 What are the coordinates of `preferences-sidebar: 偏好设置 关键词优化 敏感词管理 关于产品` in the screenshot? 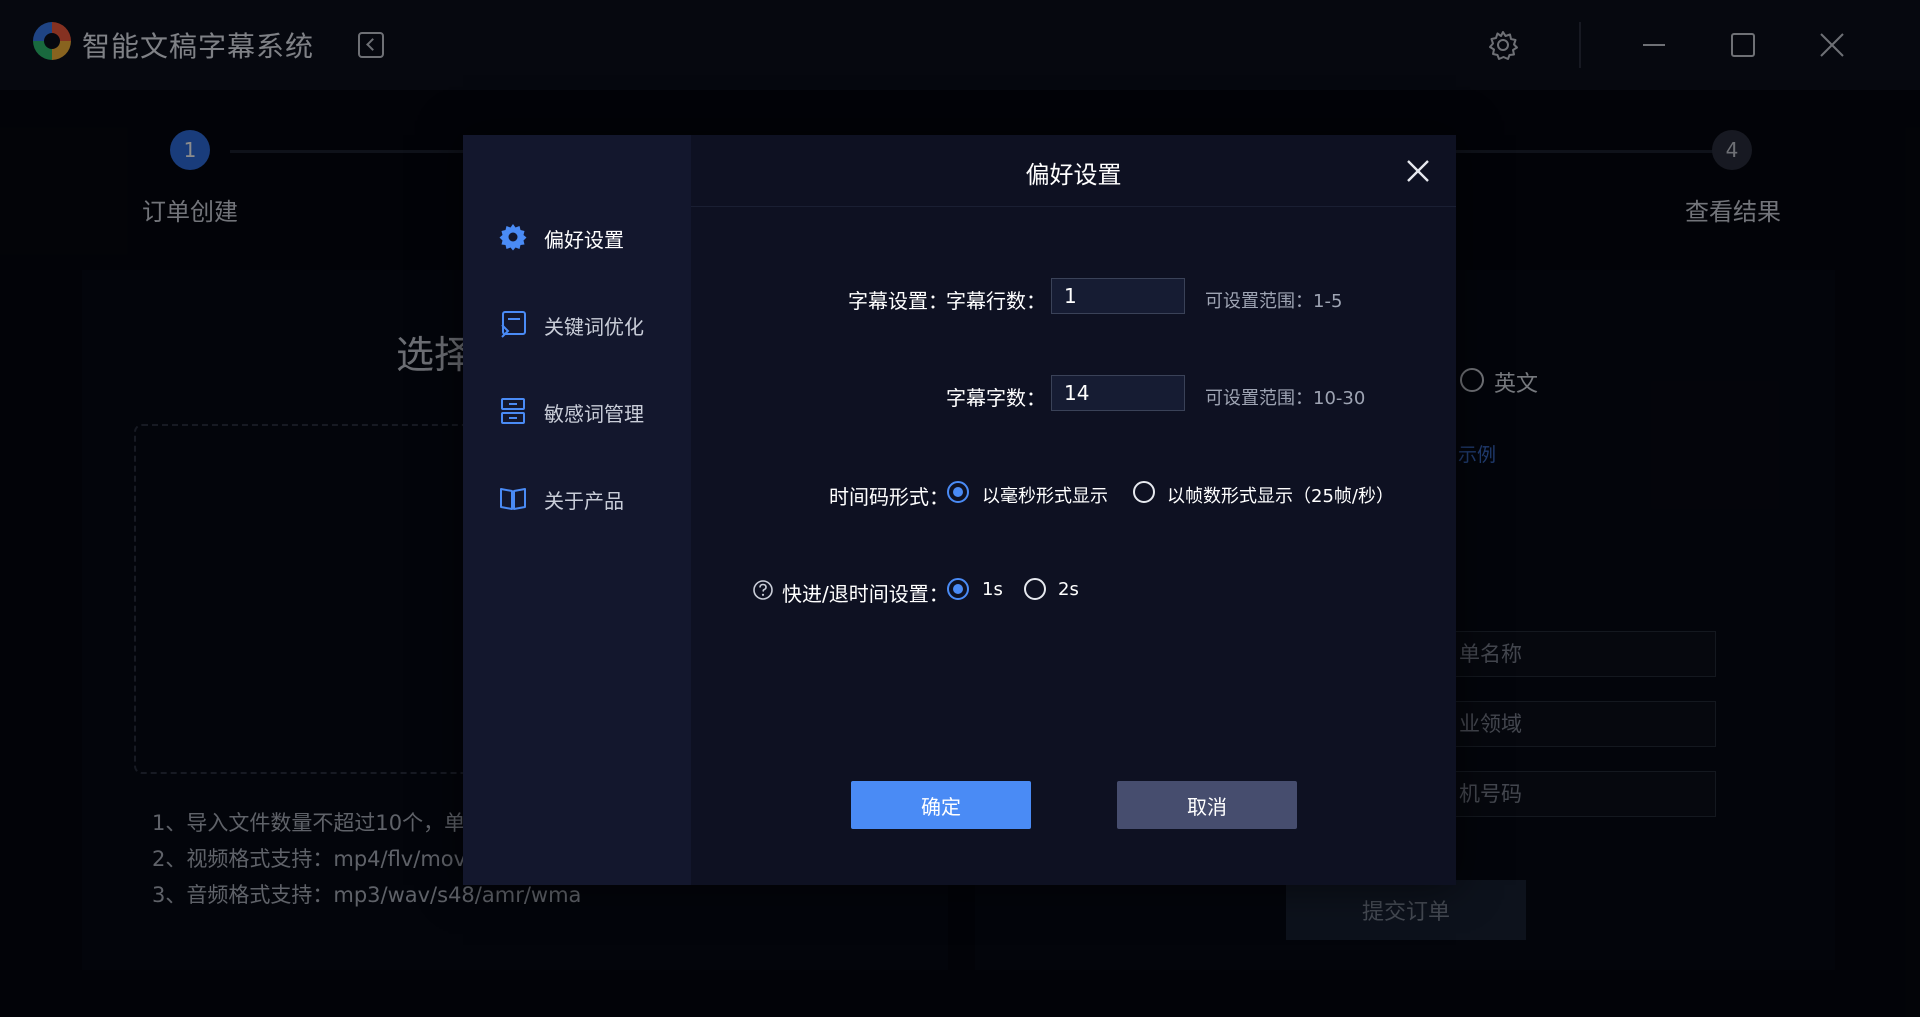 It's located at (577, 510).